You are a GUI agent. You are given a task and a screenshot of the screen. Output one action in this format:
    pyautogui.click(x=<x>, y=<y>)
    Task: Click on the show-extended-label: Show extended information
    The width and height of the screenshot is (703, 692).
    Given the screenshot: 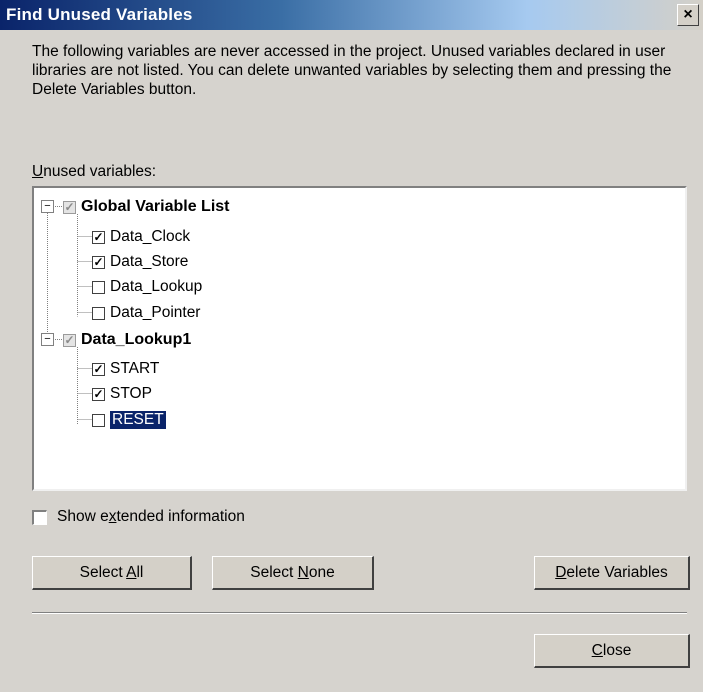 What is the action you would take?
    pyautogui.click(x=151, y=517)
    